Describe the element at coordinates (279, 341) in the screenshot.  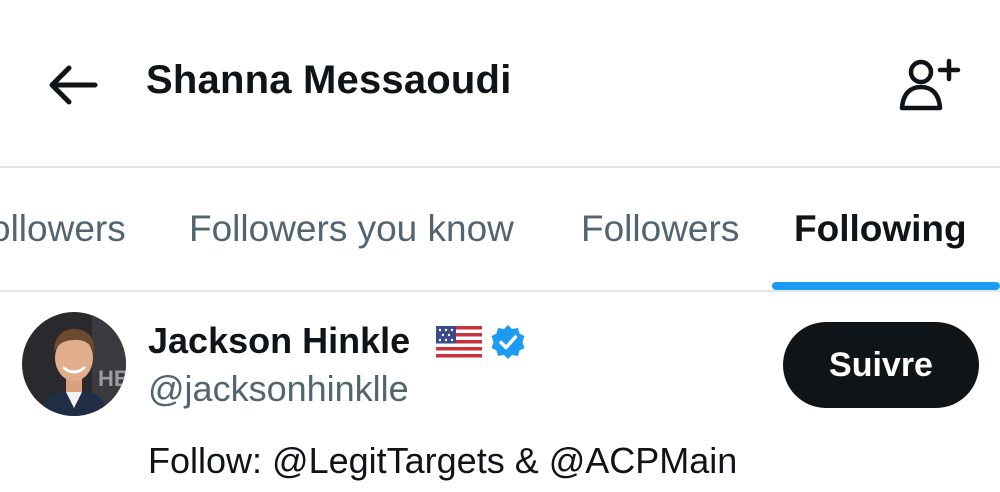
I see `user-name: Jackson Hinkle` at that location.